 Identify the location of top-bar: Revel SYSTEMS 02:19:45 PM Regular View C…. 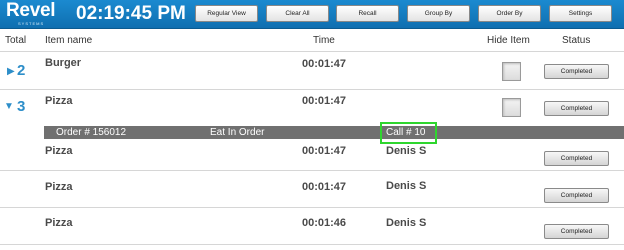
(312, 14).